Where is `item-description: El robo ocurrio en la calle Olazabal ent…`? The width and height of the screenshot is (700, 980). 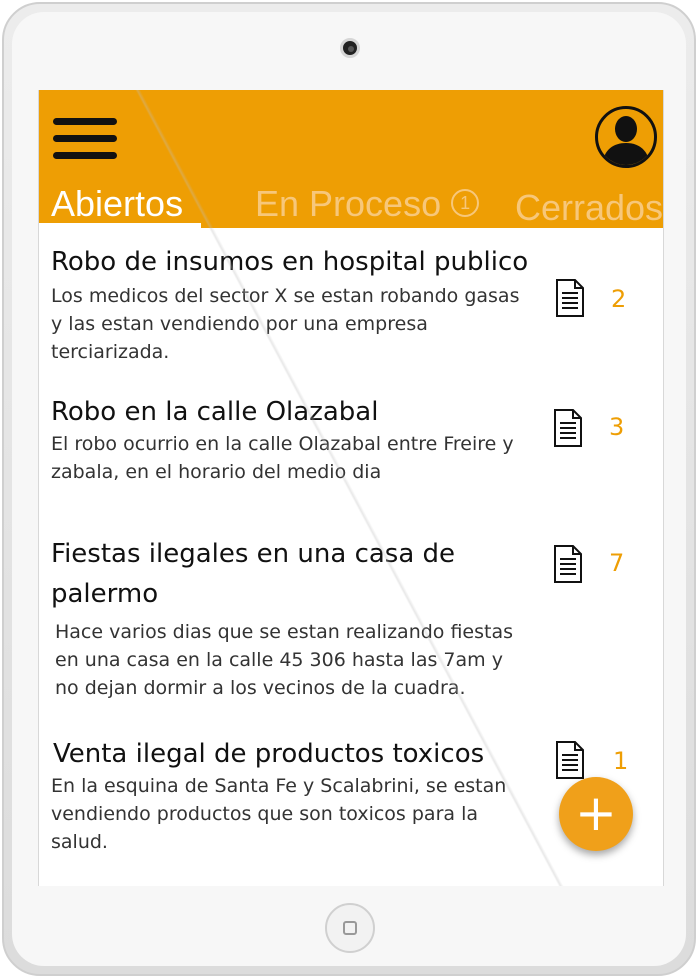 item-description: El robo ocurrio en la calle Olazabal ent… is located at coordinates (282, 458).